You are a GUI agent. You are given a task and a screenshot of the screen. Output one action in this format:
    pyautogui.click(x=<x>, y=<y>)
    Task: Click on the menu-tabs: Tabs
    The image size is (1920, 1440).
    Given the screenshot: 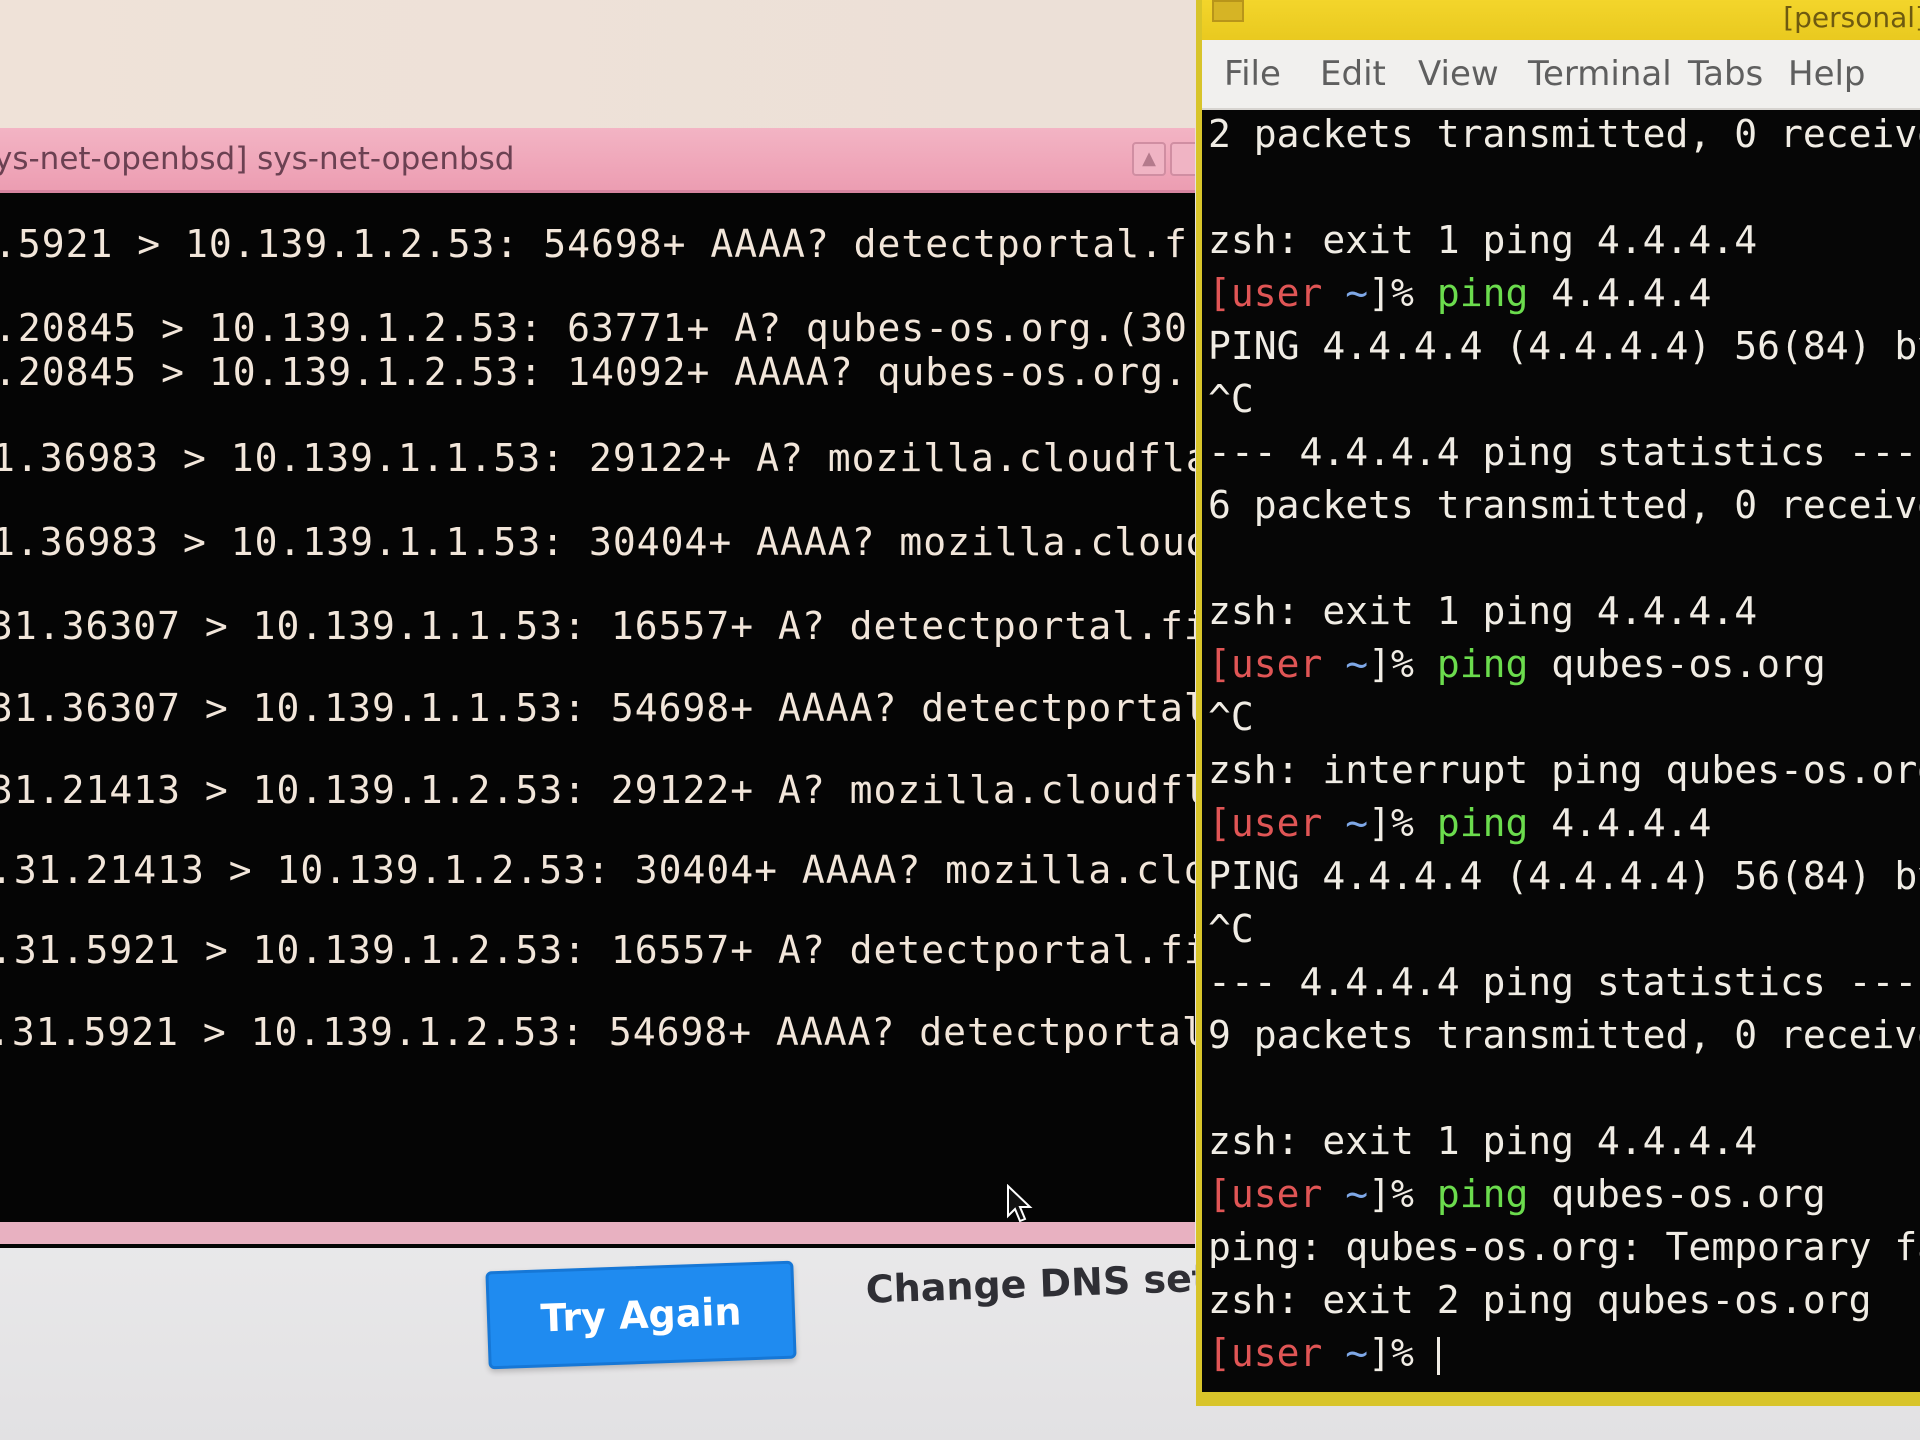 What is the action you would take?
    pyautogui.click(x=1725, y=74)
    